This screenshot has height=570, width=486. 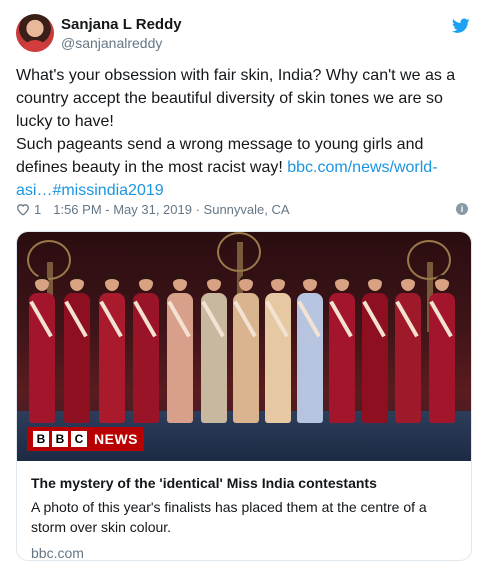 I want to click on card-domain: bbc.com, so click(x=244, y=551).